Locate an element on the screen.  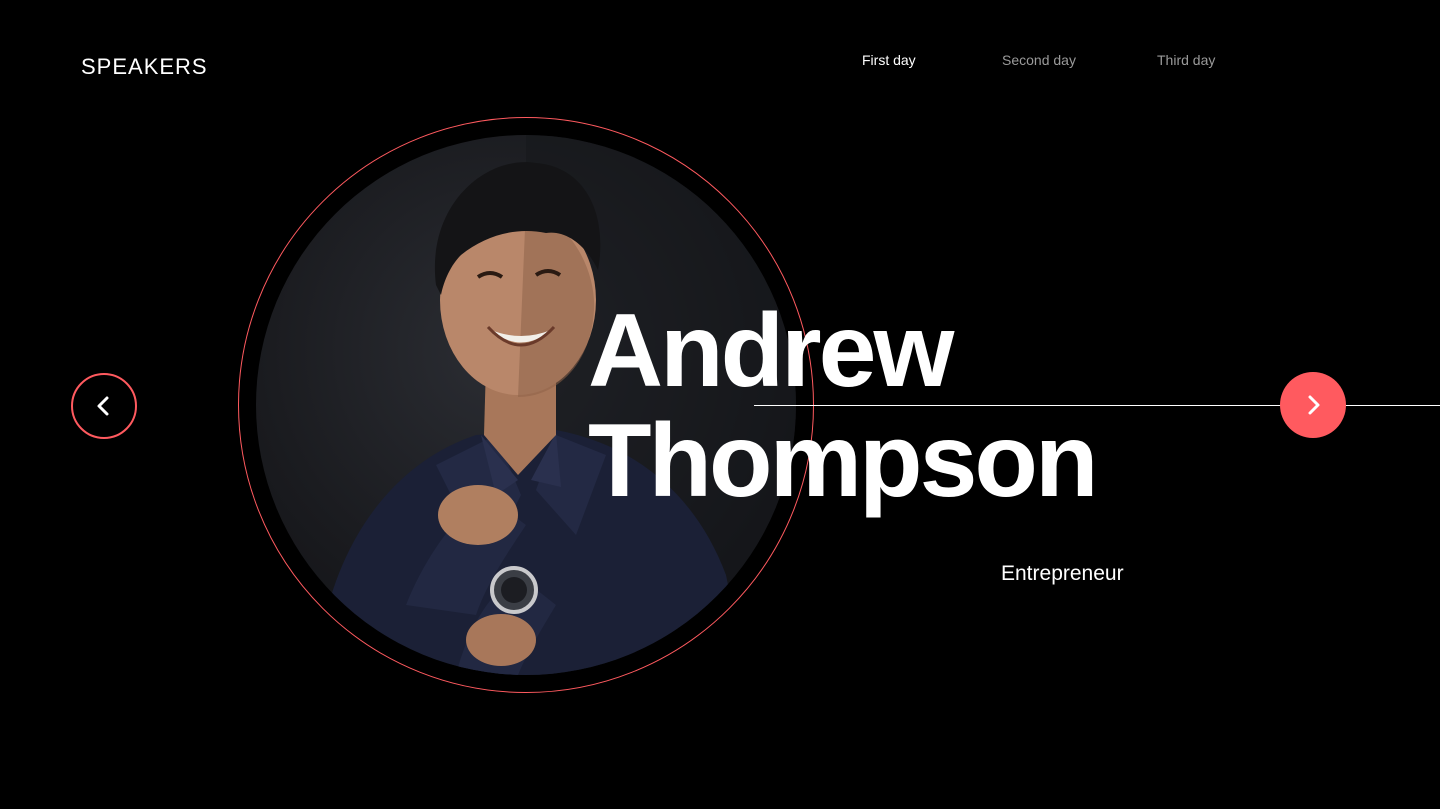
speaker-name: Andrew Thompson is located at coordinates (843, 406).